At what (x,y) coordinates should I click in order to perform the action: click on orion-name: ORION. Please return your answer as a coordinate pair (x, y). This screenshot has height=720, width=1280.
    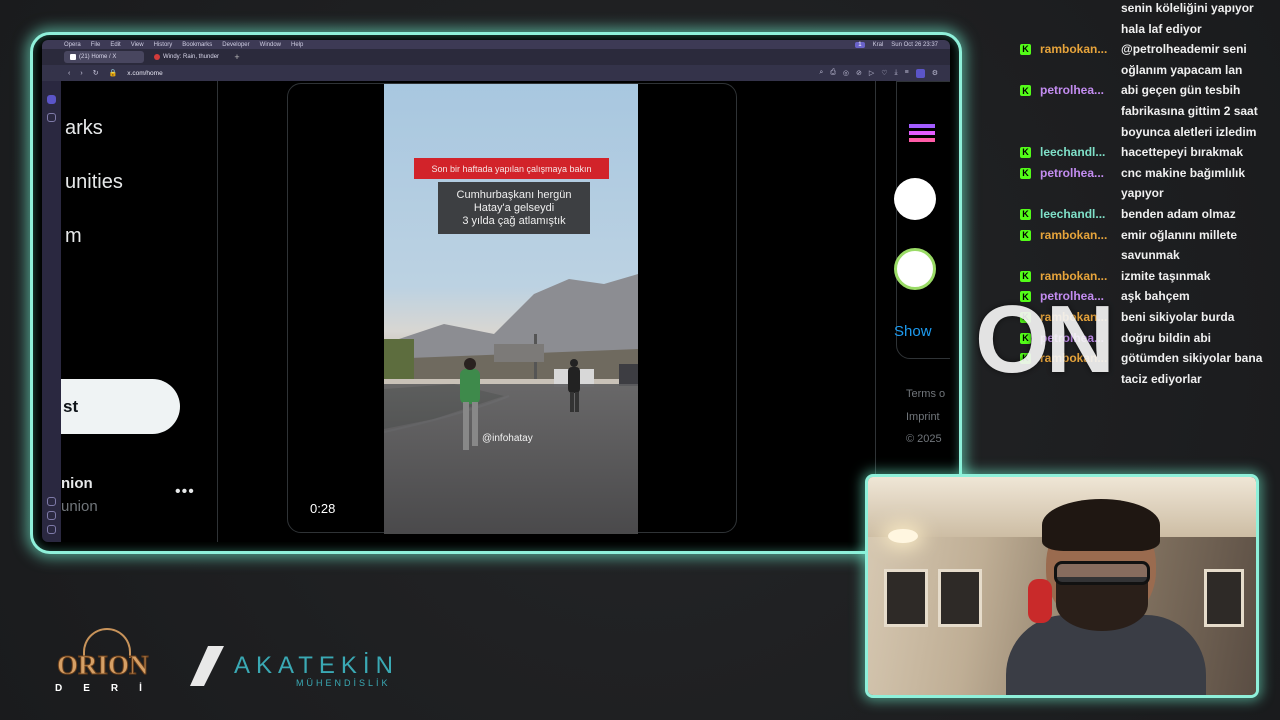
    Looking at the image, I should click on (103, 665).